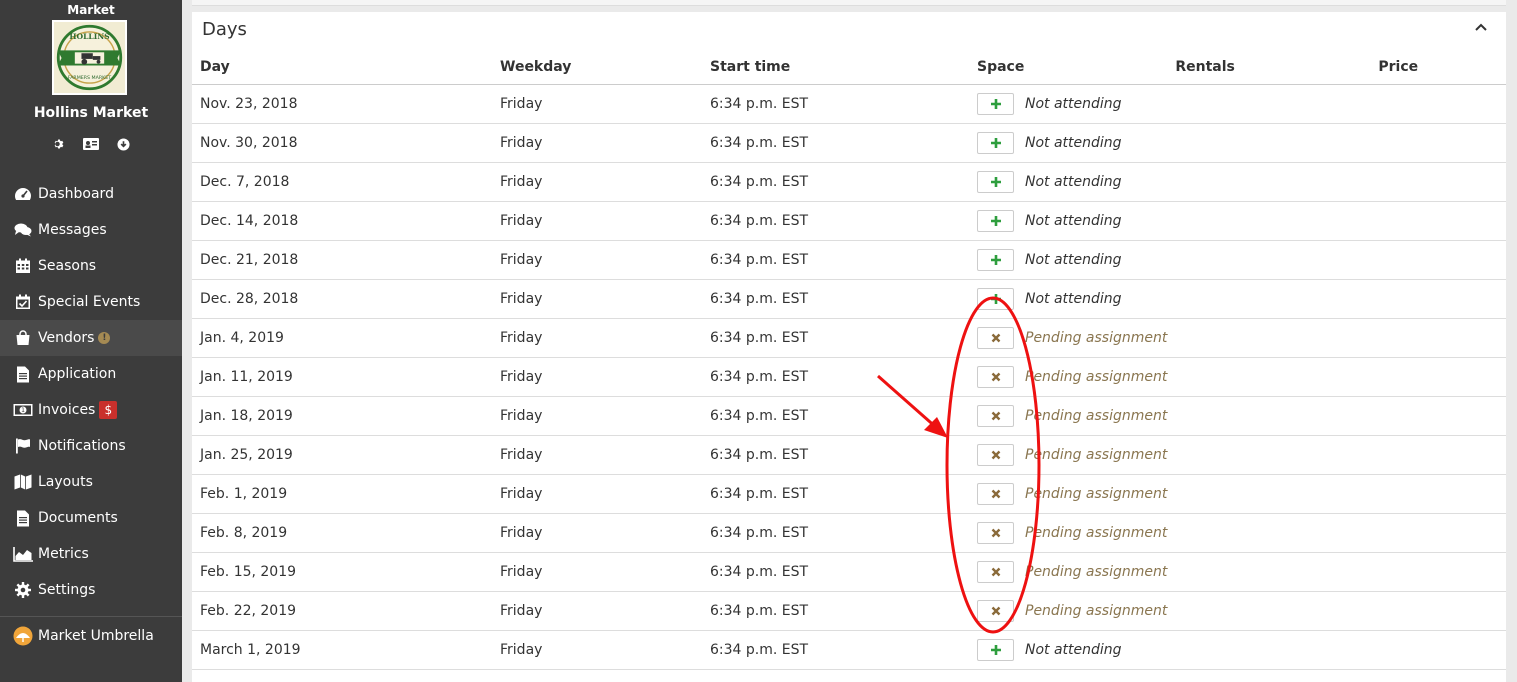  Describe the element at coordinates (23, 230) in the screenshot. I see `comments-icon` at that location.